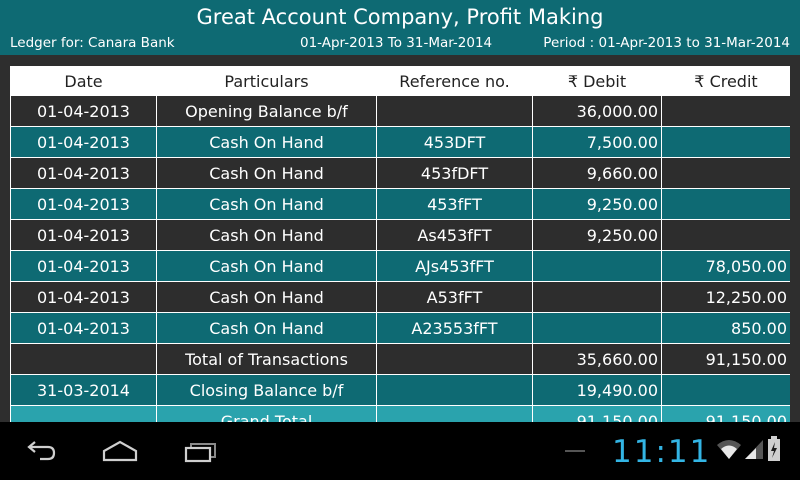 The height and width of the screenshot is (480, 800). I want to click on home-icon, so click(120, 451).